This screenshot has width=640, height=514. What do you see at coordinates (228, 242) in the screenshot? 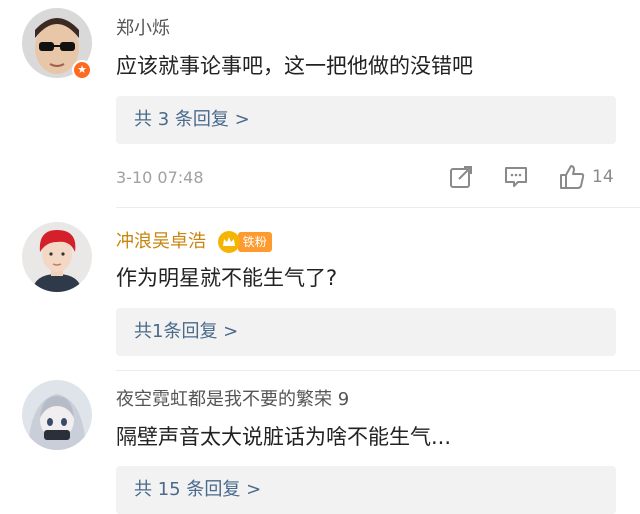
I see `crown-icon` at bounding box center [228, 242].